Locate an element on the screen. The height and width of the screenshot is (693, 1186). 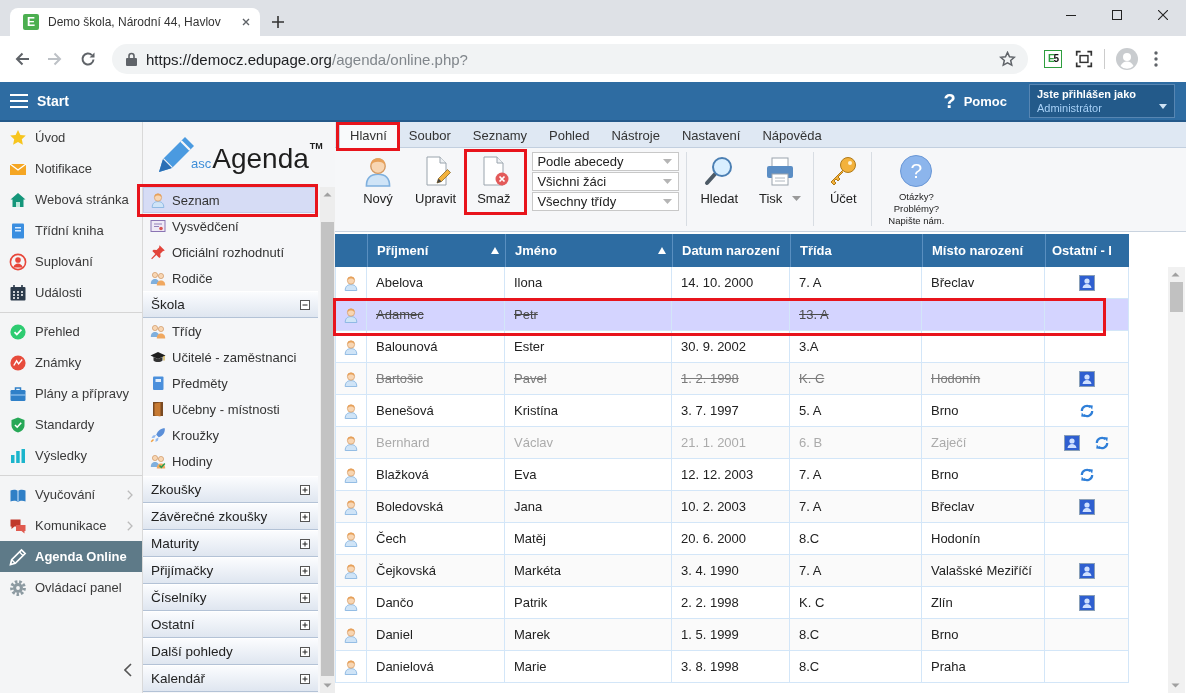
book-icon is located at coordinates (158, 383).